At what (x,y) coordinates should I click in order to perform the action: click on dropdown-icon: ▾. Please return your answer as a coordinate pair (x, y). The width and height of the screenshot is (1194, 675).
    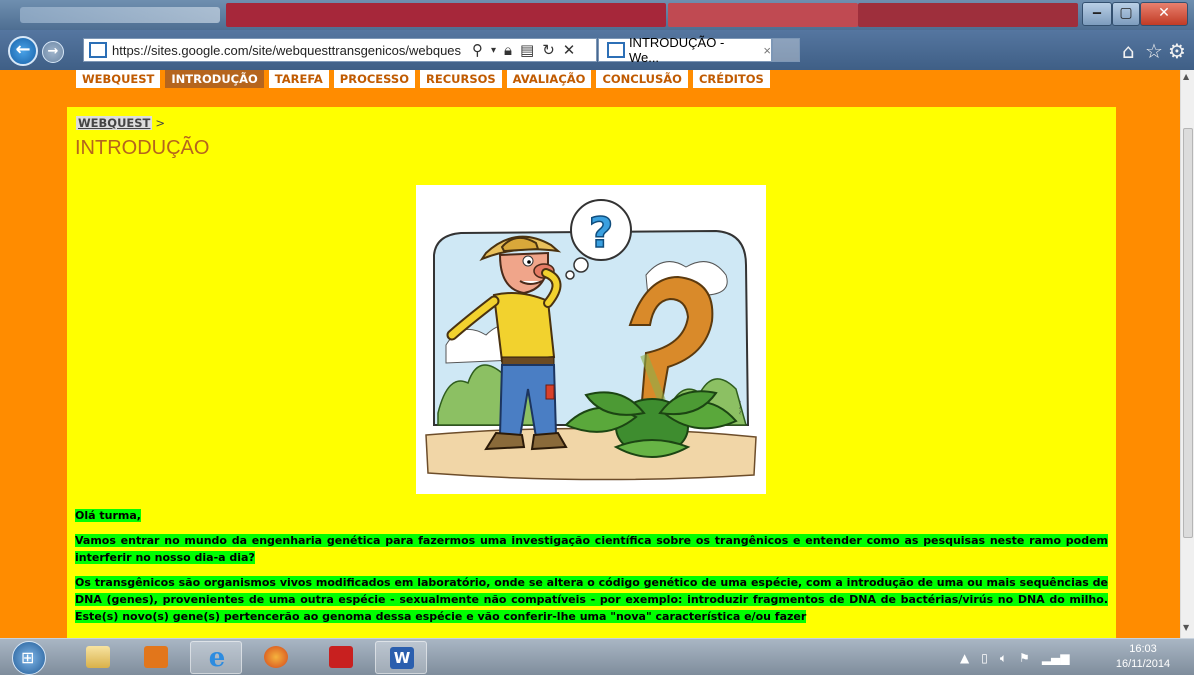
    Looking at the image, I should click on (493, 50).